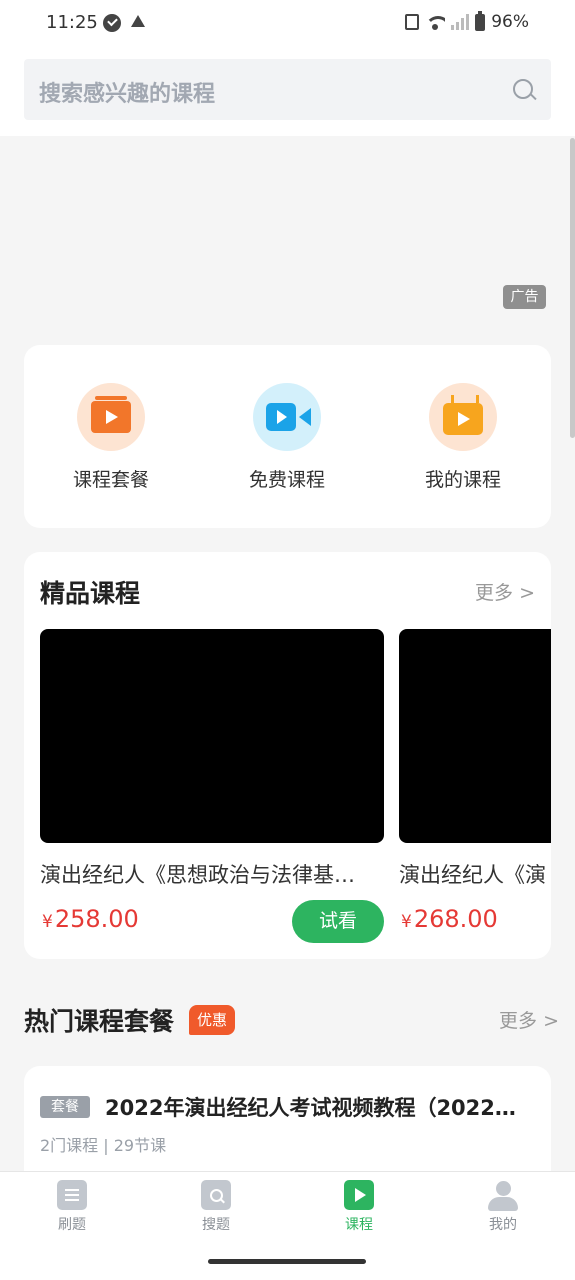 The height and width of the screenshot is (1280, 575). What do you see at coordinates (138, 21) in the screenshot?
I see `warning-icon` at bounding box center [138, 21].